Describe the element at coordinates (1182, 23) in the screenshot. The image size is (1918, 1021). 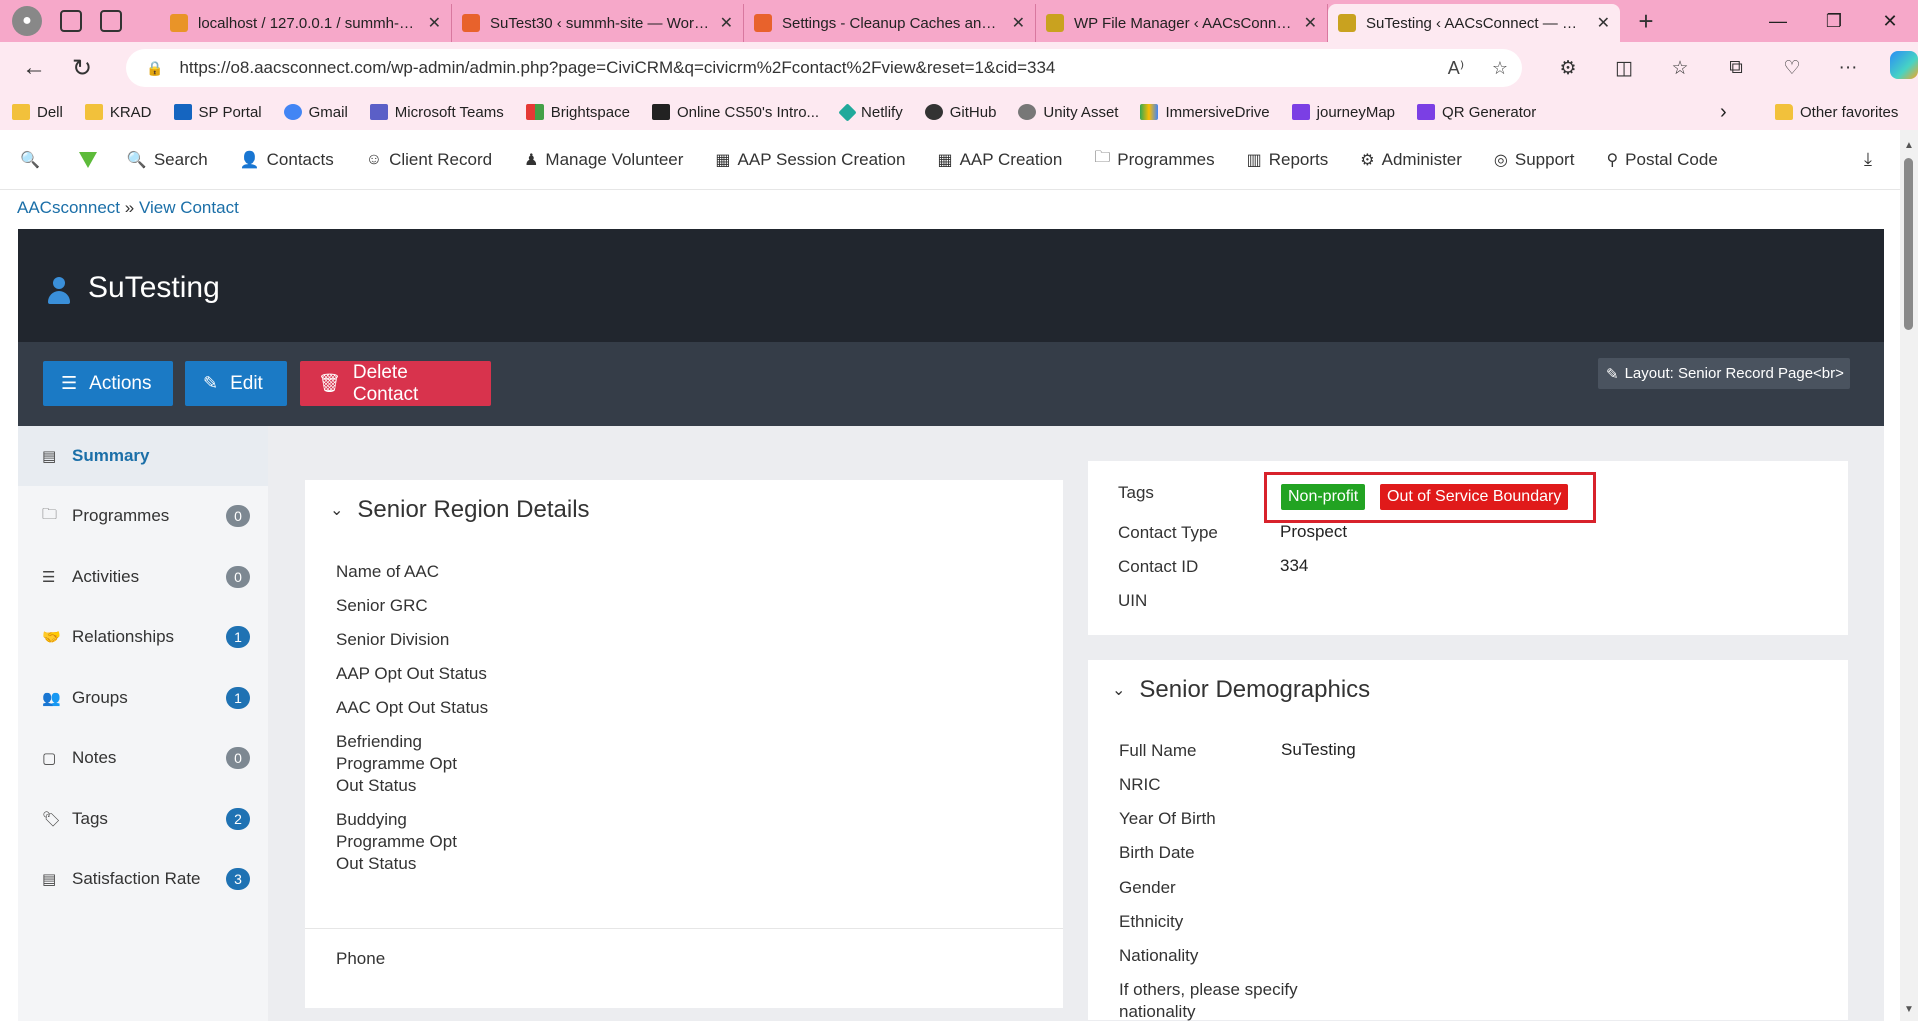
I see `browser-tab: WP File Manager ‹ AACsConnect ✕` at that location.